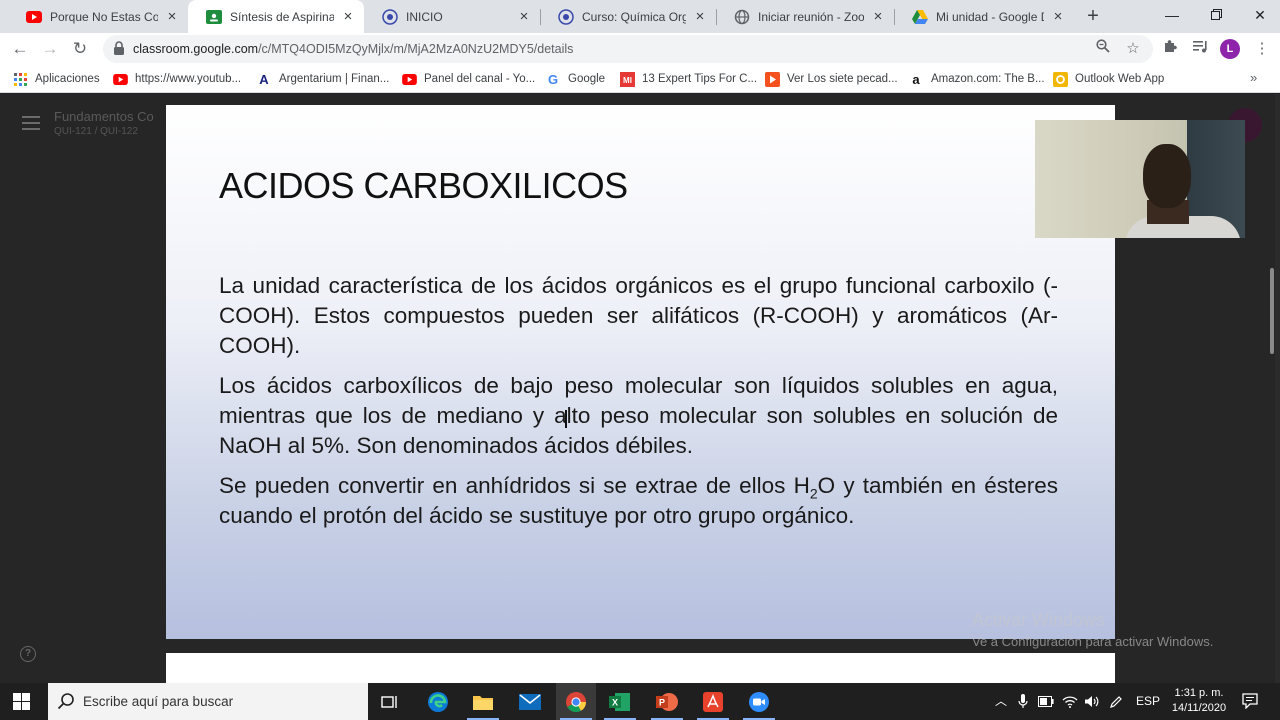 The width and height of the screenshot is (1280, 720). What do you see at coordinates (1199, 701) in the screenshot?
I see `taskbar-clock: 1:31 p. m. 14/11/2020` at bounding box center [1199, 701].